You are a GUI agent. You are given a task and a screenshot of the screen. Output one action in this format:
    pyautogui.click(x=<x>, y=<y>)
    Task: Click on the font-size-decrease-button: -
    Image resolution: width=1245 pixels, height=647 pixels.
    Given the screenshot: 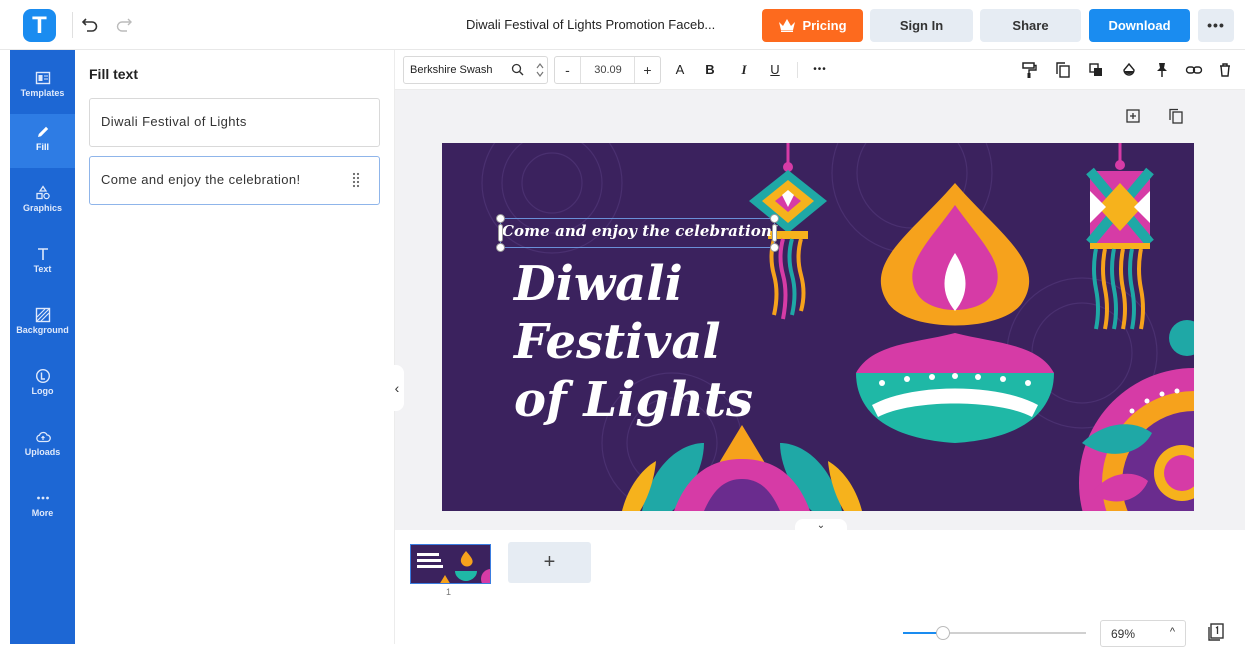 What is the action you would take?
    pyautogui.click(x=568, y=70)
    